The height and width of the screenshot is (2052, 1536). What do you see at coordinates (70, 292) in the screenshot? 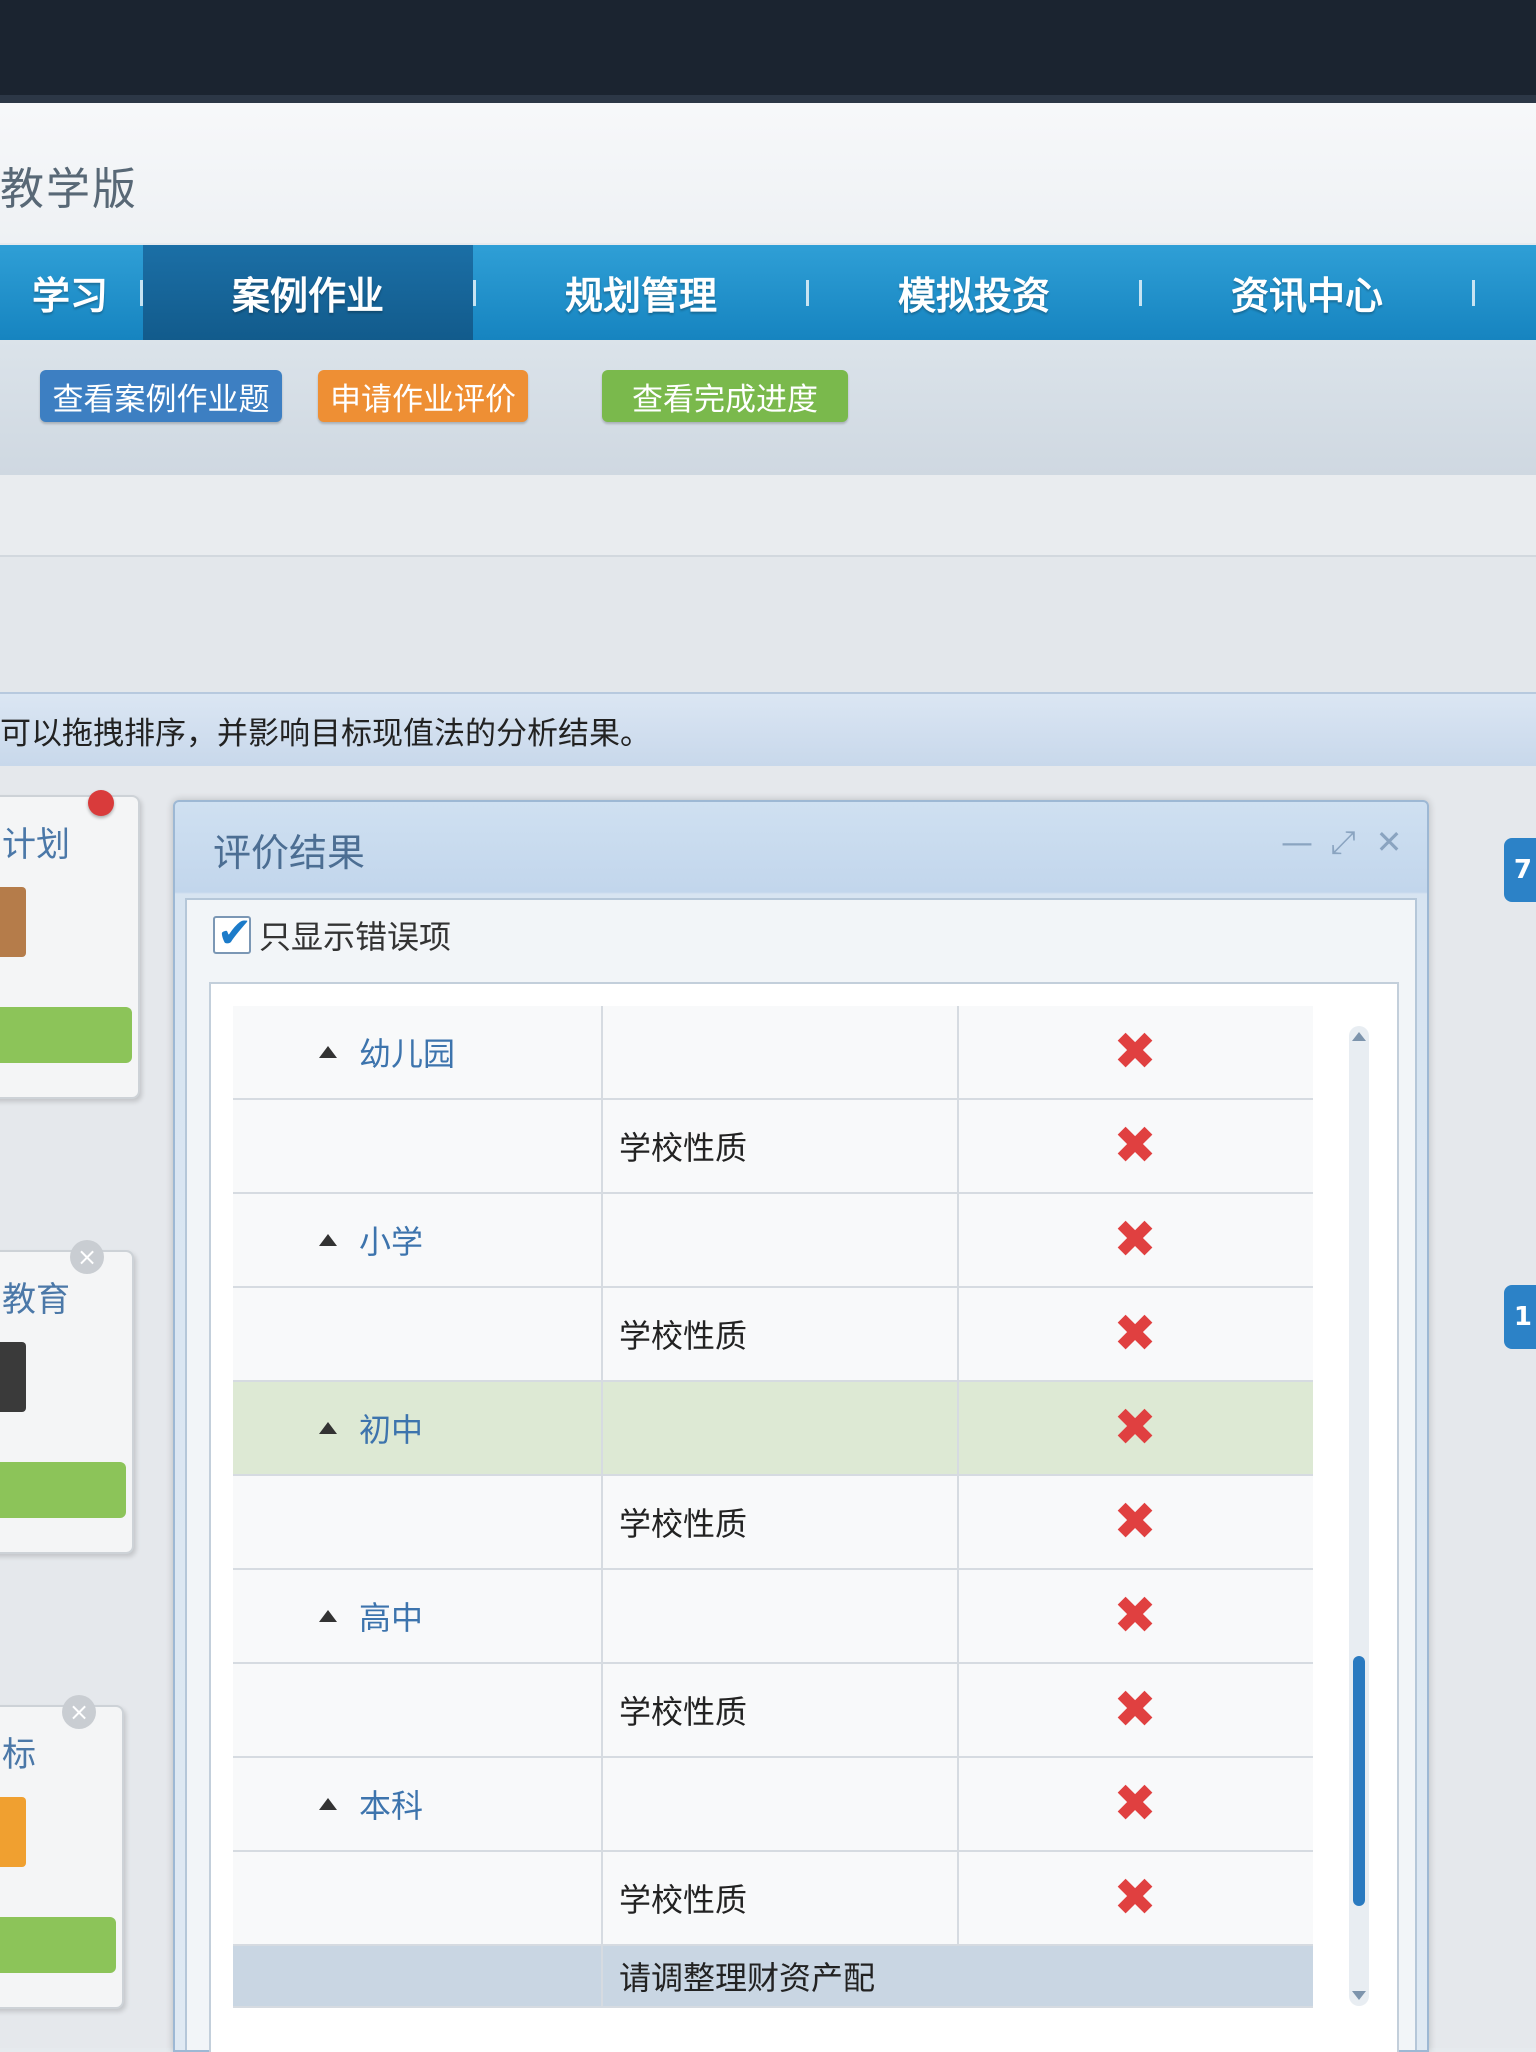
I see `nav-item-study: 学习` at bounding box center [70, 292].